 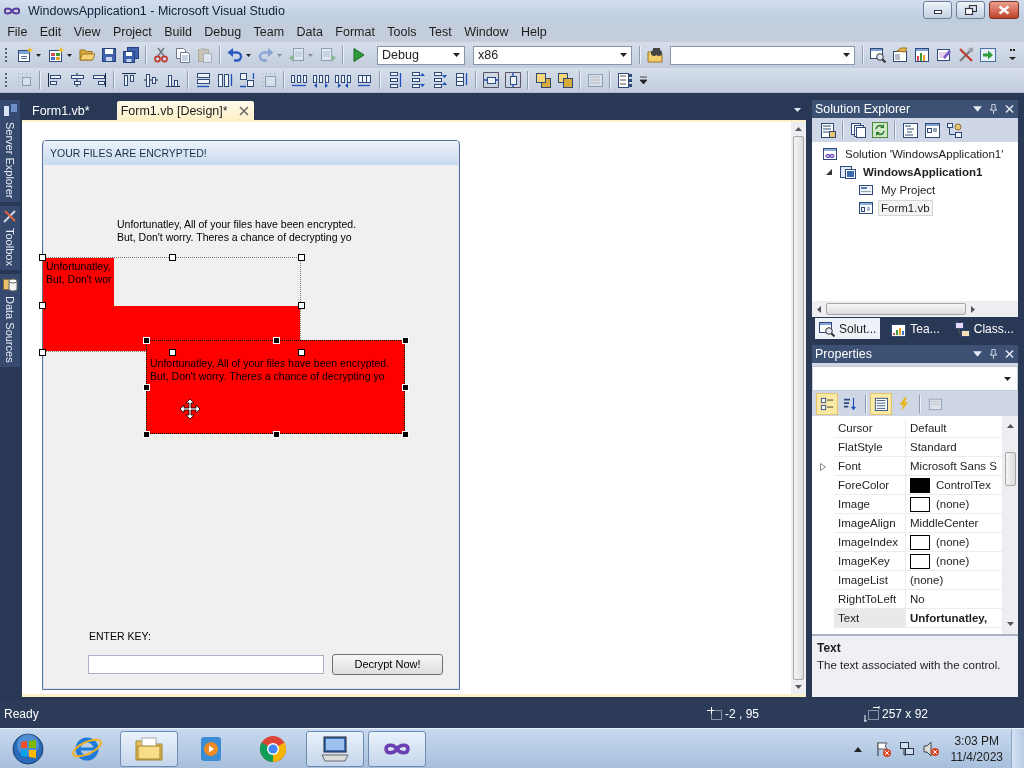 I want to click on align-middles-icon, so click(x=151, y=80).